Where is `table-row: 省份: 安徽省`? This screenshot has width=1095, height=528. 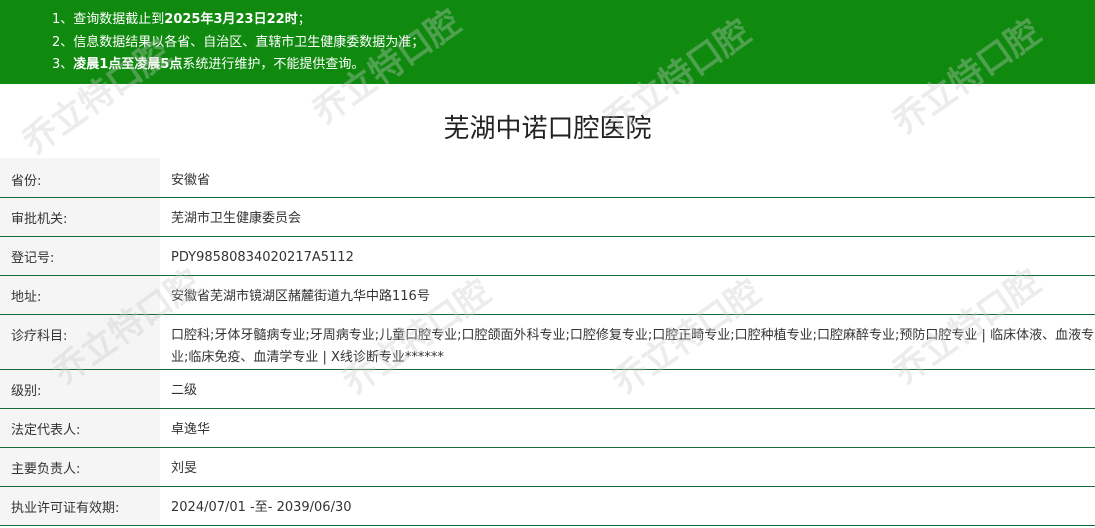 table-row: 省份: 安徽省 is located at coordinates (547, 177).